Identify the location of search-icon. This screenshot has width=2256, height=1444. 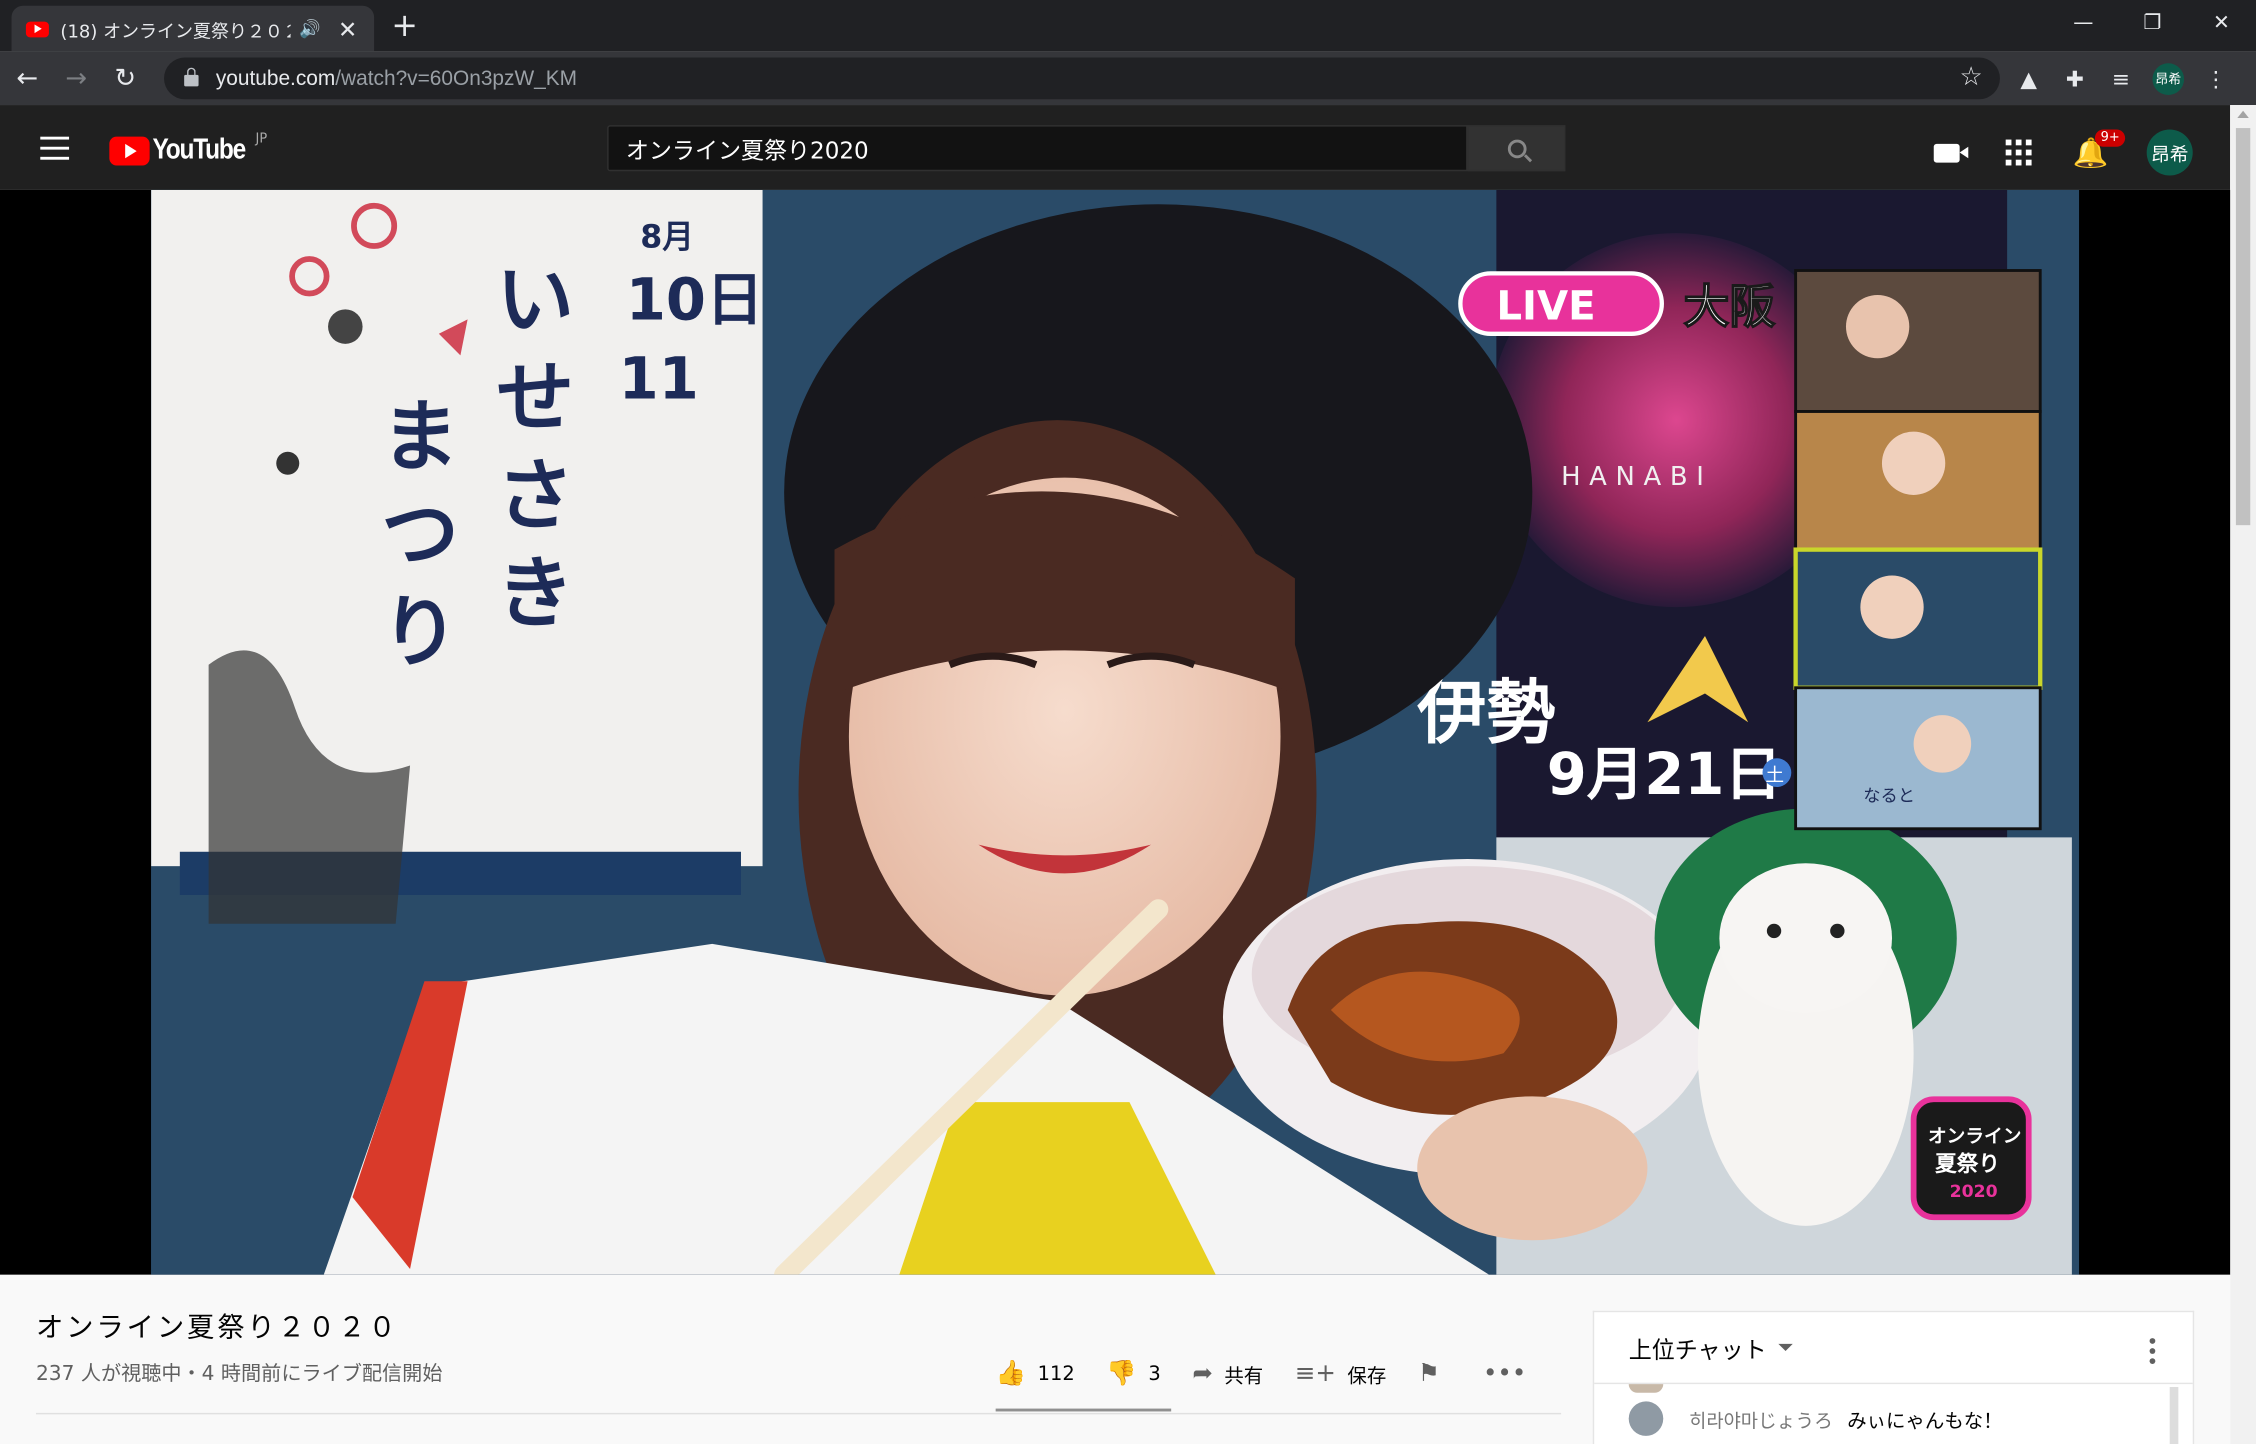
(1516, 148).